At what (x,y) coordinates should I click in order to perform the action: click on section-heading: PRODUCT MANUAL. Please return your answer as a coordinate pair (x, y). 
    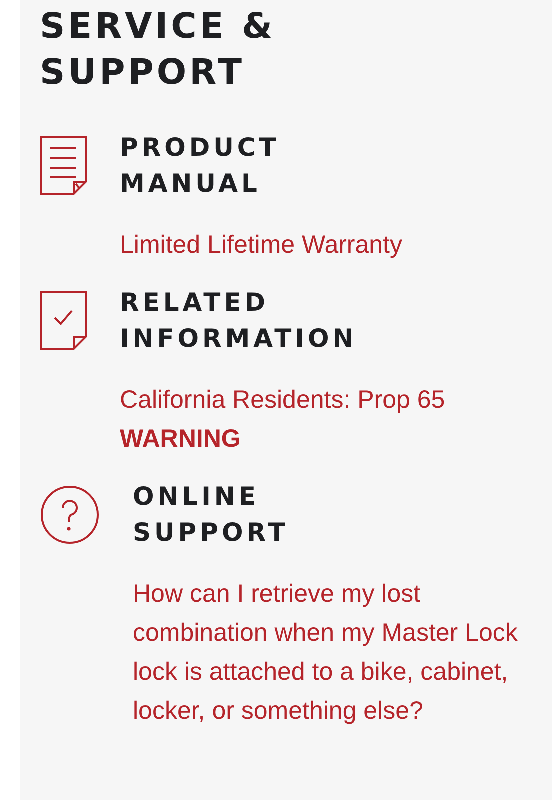
    Looking at the image, I should click on (200, 166).